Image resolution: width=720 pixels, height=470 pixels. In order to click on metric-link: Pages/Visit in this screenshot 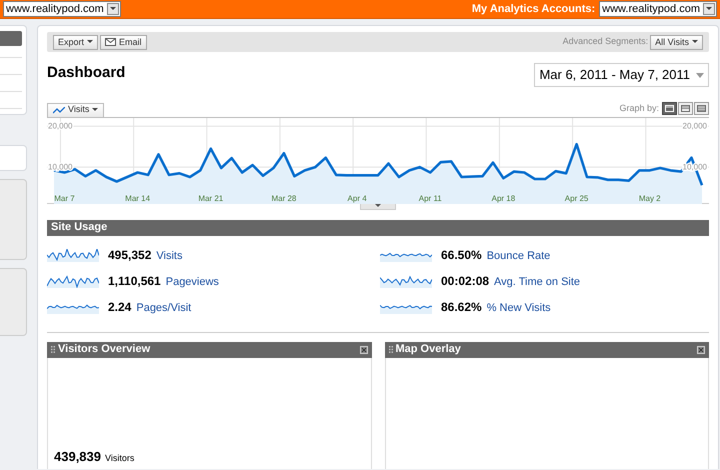, I will do `click(164, 308)`.